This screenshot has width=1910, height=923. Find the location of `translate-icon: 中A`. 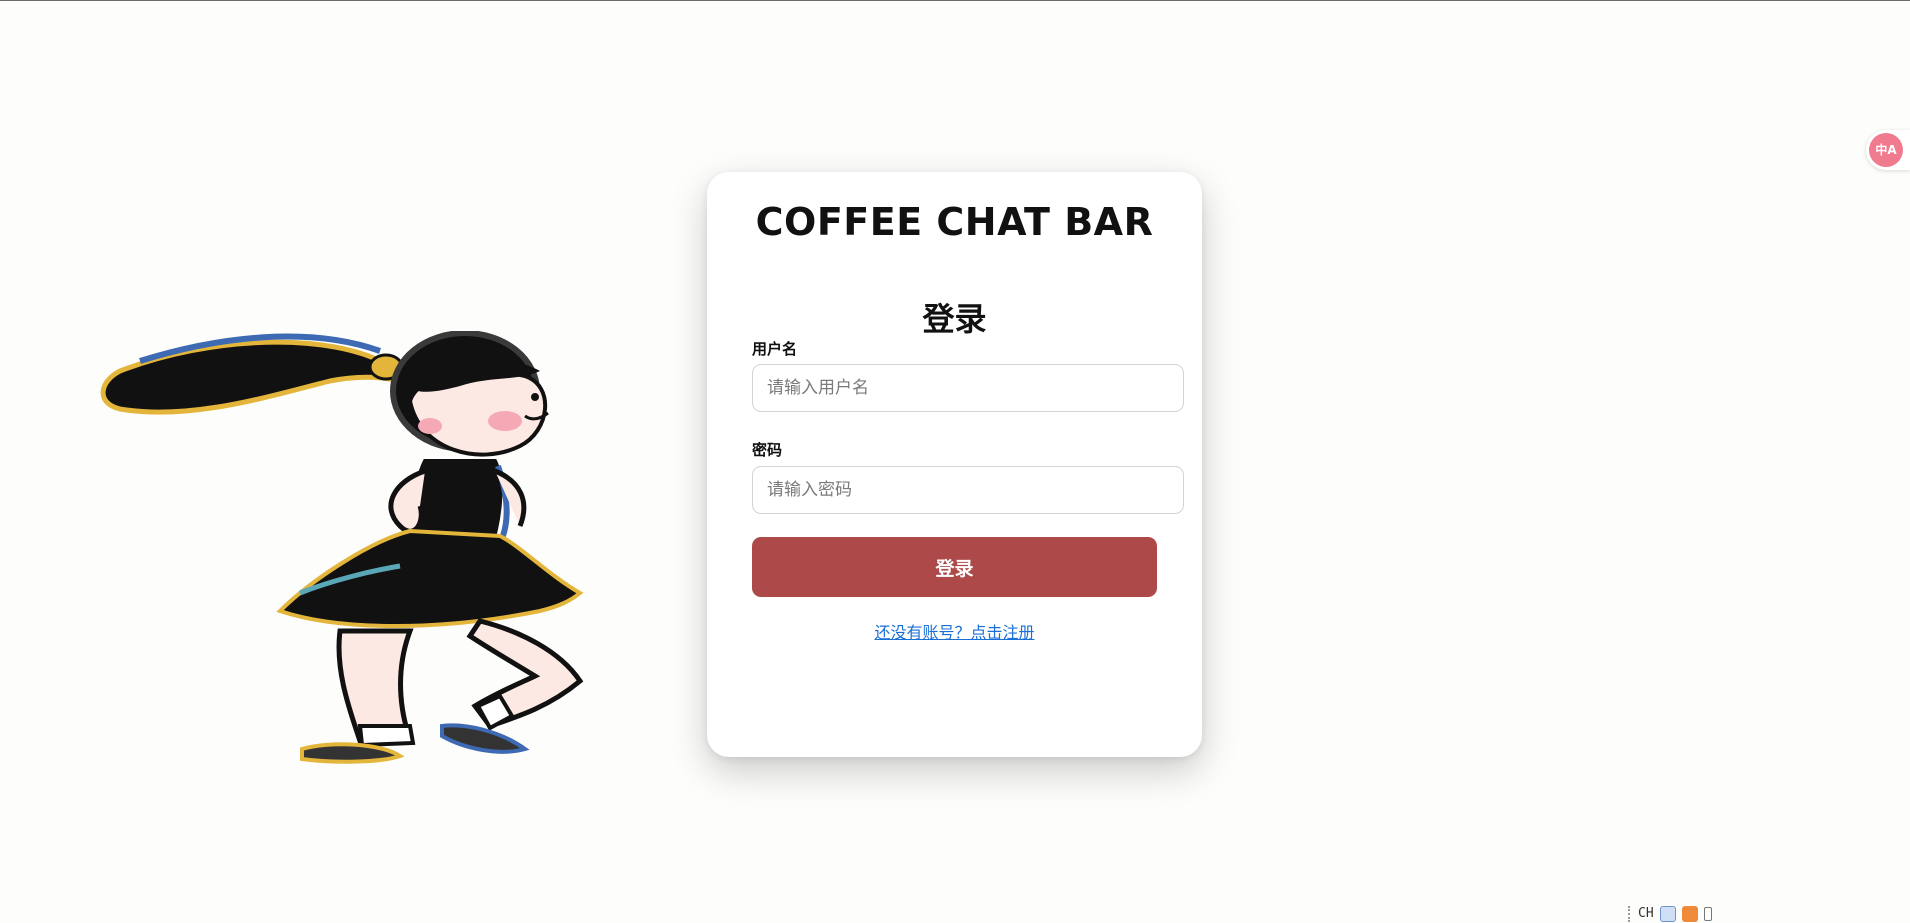

translate-icon: 中A is located at coordinates (1886, 150).